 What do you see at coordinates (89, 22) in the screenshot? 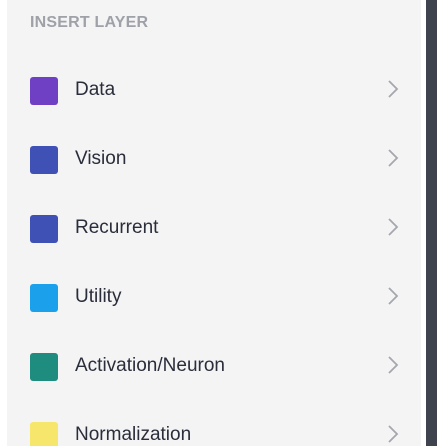
I see `panel-heading: INSERT LAYER` at bounding box center [89, 22].